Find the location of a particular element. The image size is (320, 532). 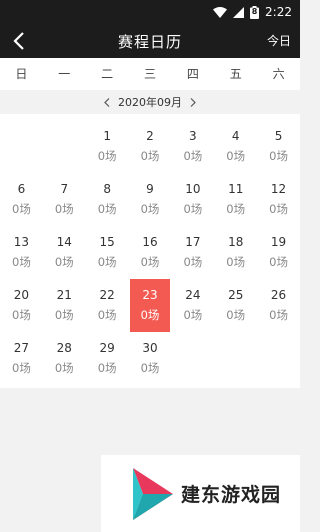

page-title: 赛程日历 is located at coordinates (149, 41).